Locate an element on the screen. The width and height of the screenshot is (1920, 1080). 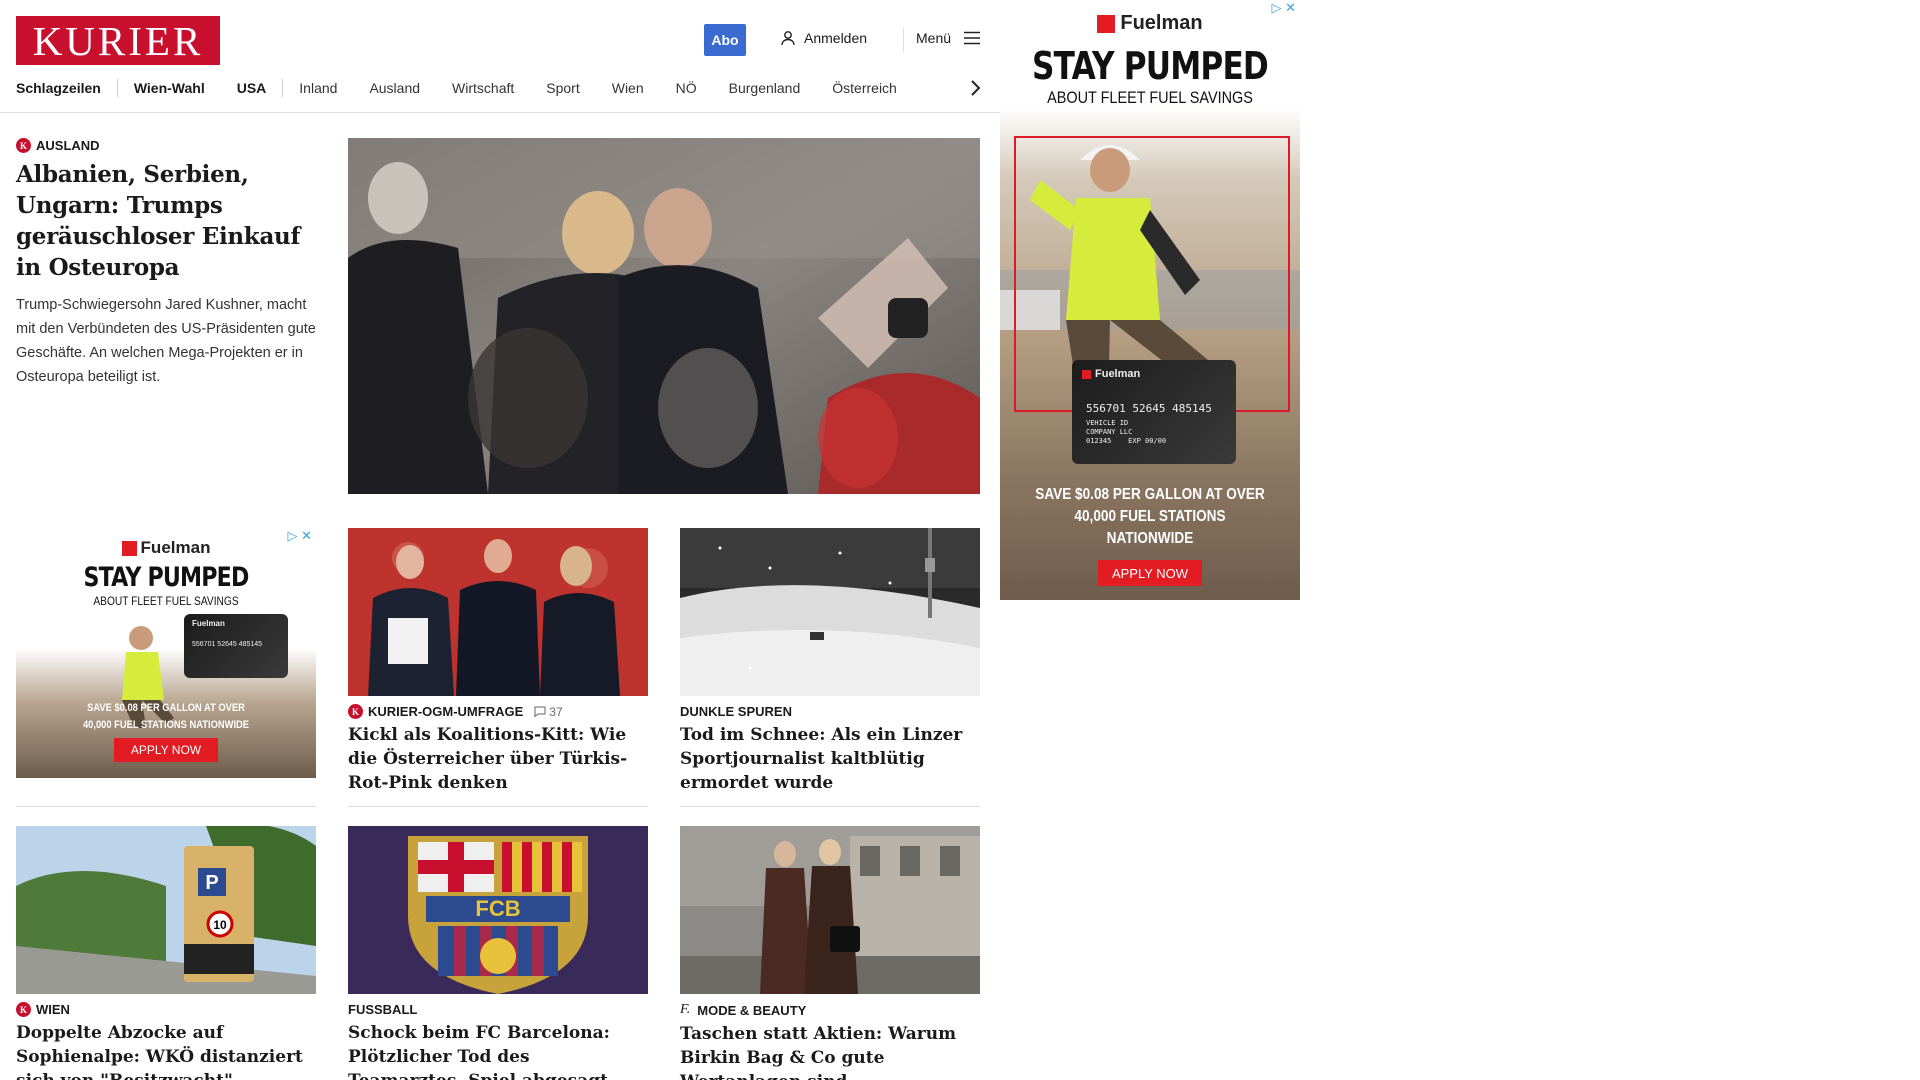
login-button: Anmelden is located at coordinates (823, 38).